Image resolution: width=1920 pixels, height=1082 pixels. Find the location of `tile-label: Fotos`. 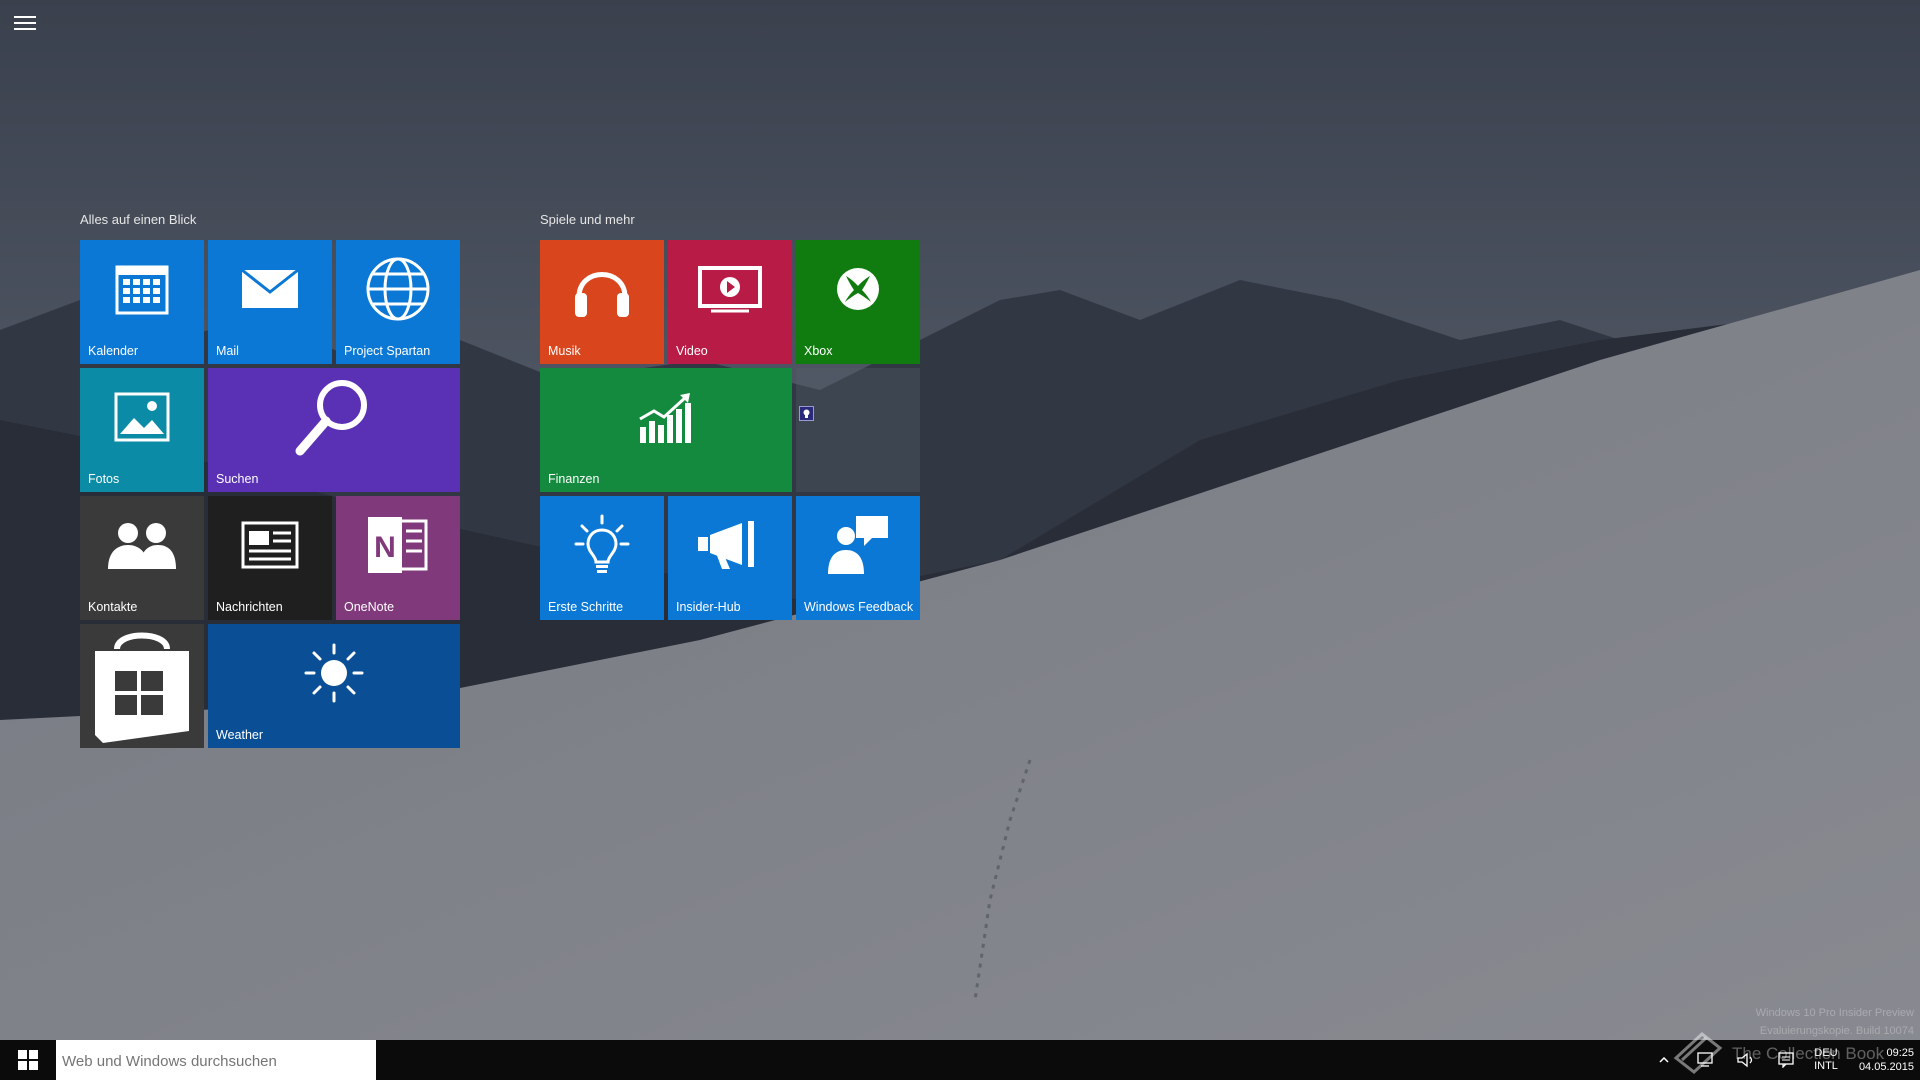

tile-label: Fotos is located at coordinates (104, 479).